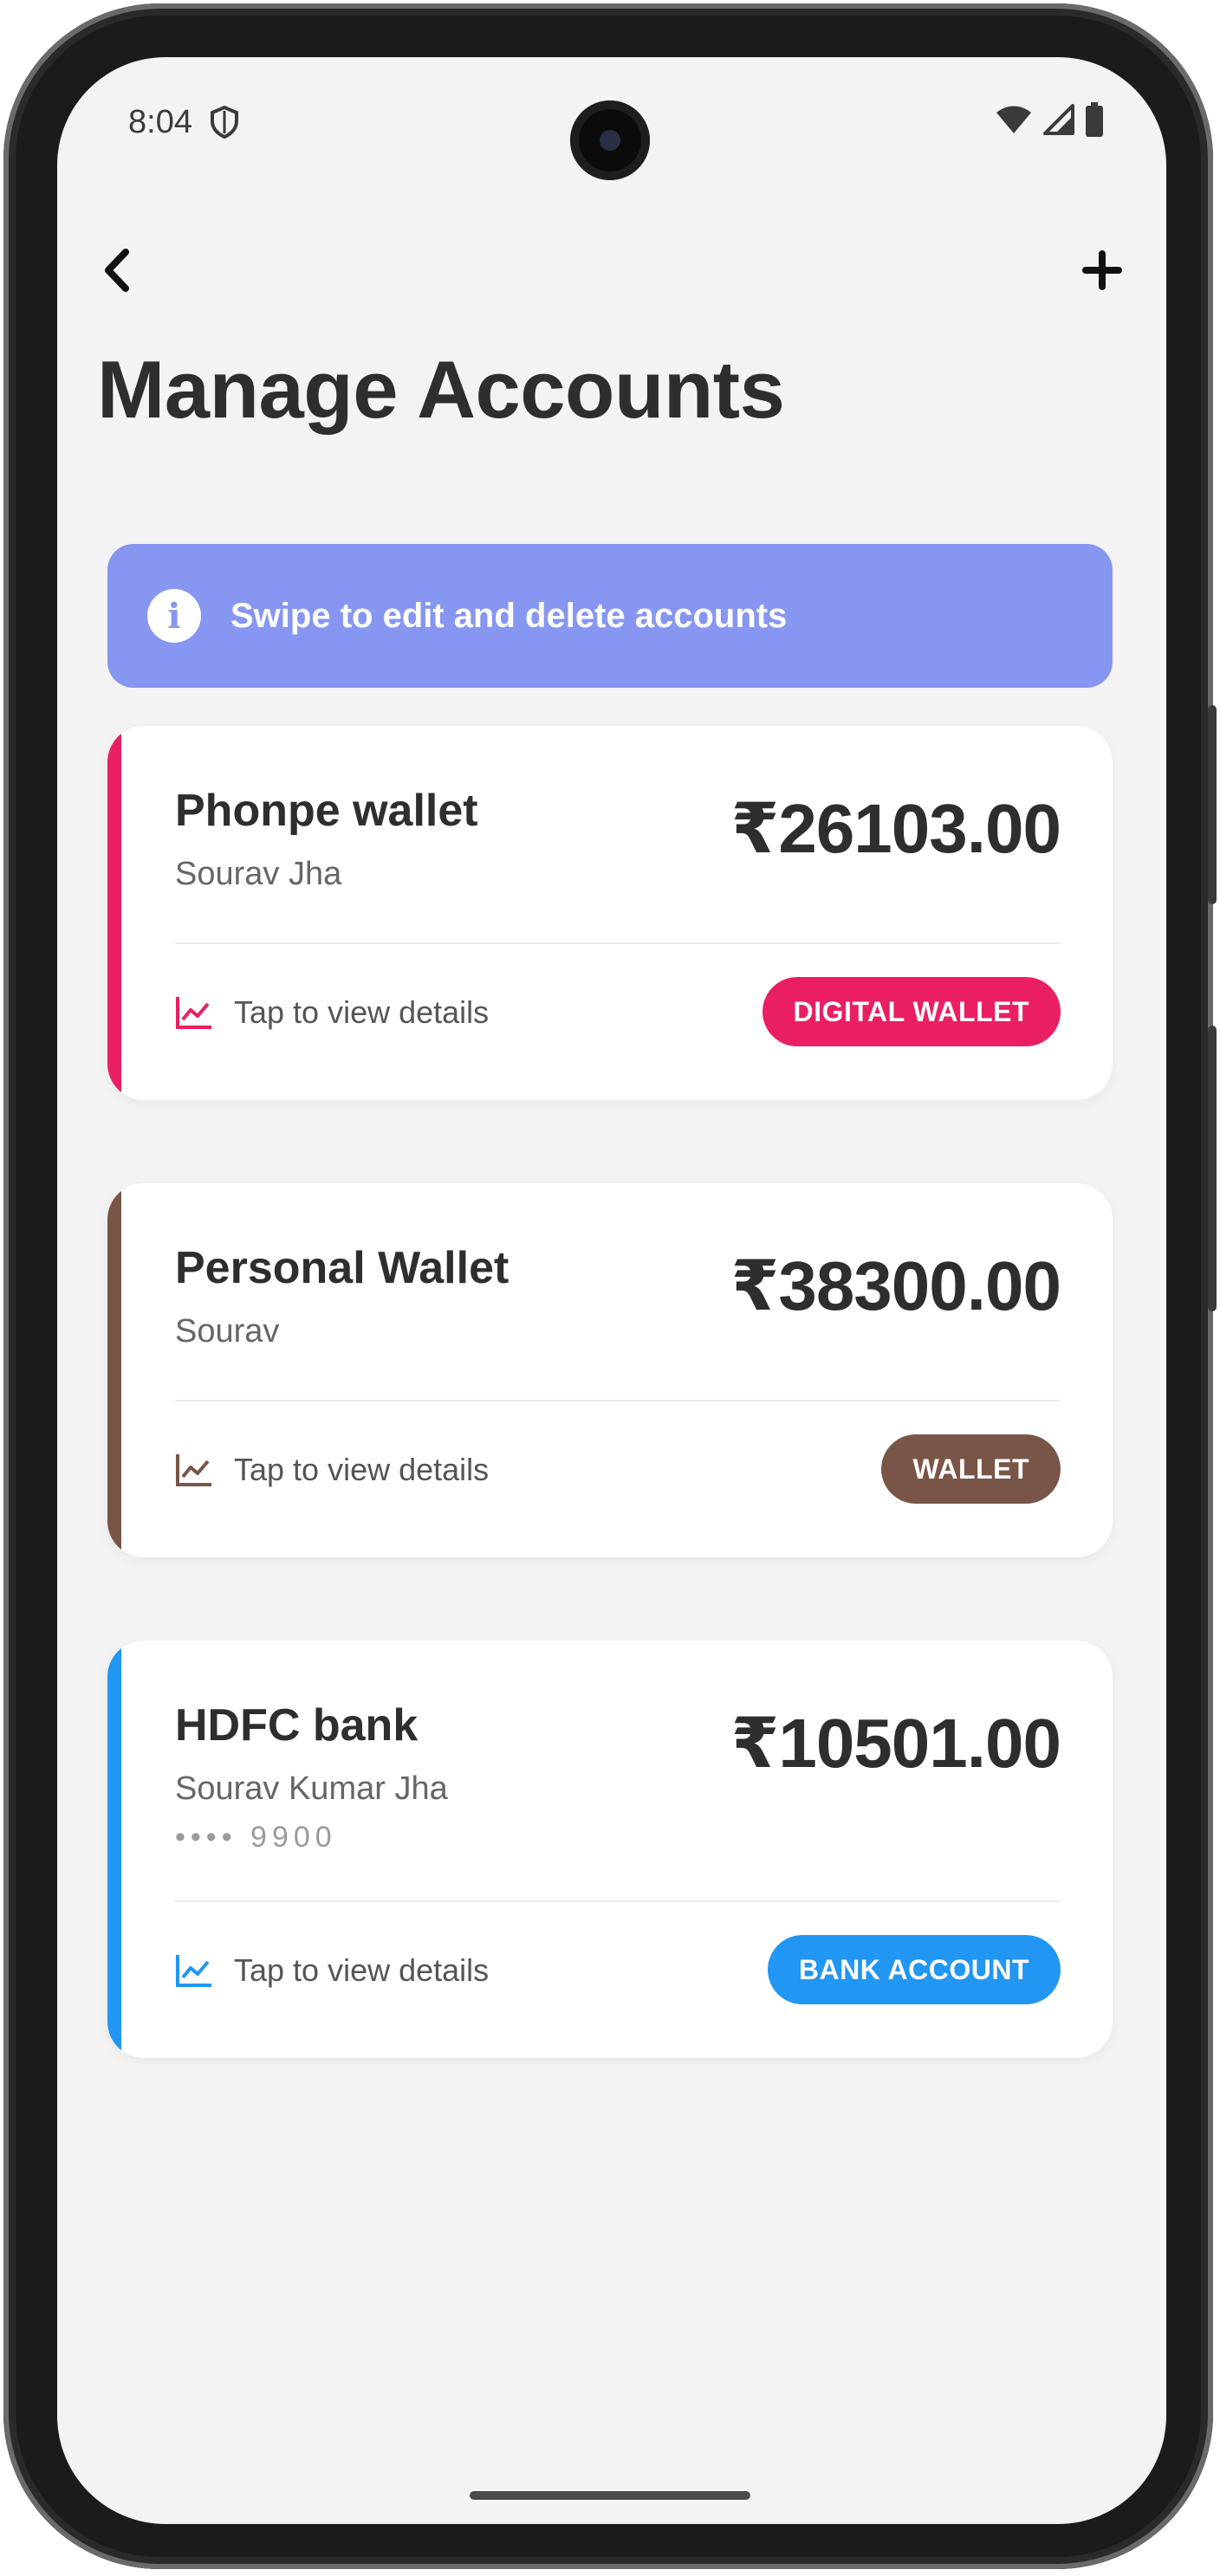 This screenshot has width=1220, height=2576. What do you see at coordinates (610, 2495) in the screenshot?
I see `home-indicator` at bounding box center [610, 2495].